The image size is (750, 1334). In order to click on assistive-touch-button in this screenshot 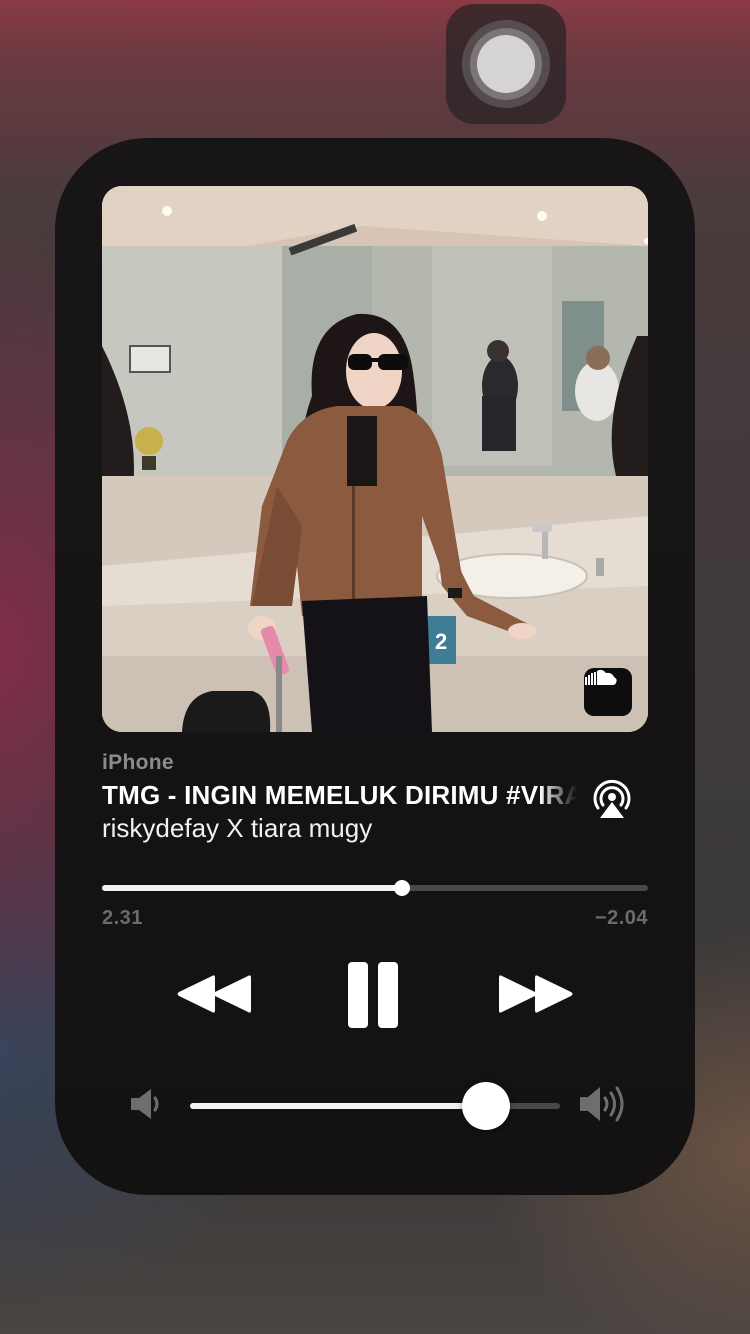, I will do `click(506, 64)`.